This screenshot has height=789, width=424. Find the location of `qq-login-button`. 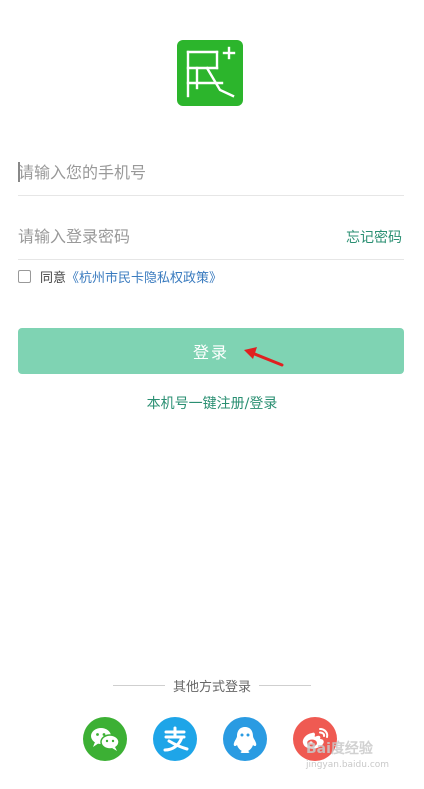

qq-login-button is located at coordinates (245, 739).